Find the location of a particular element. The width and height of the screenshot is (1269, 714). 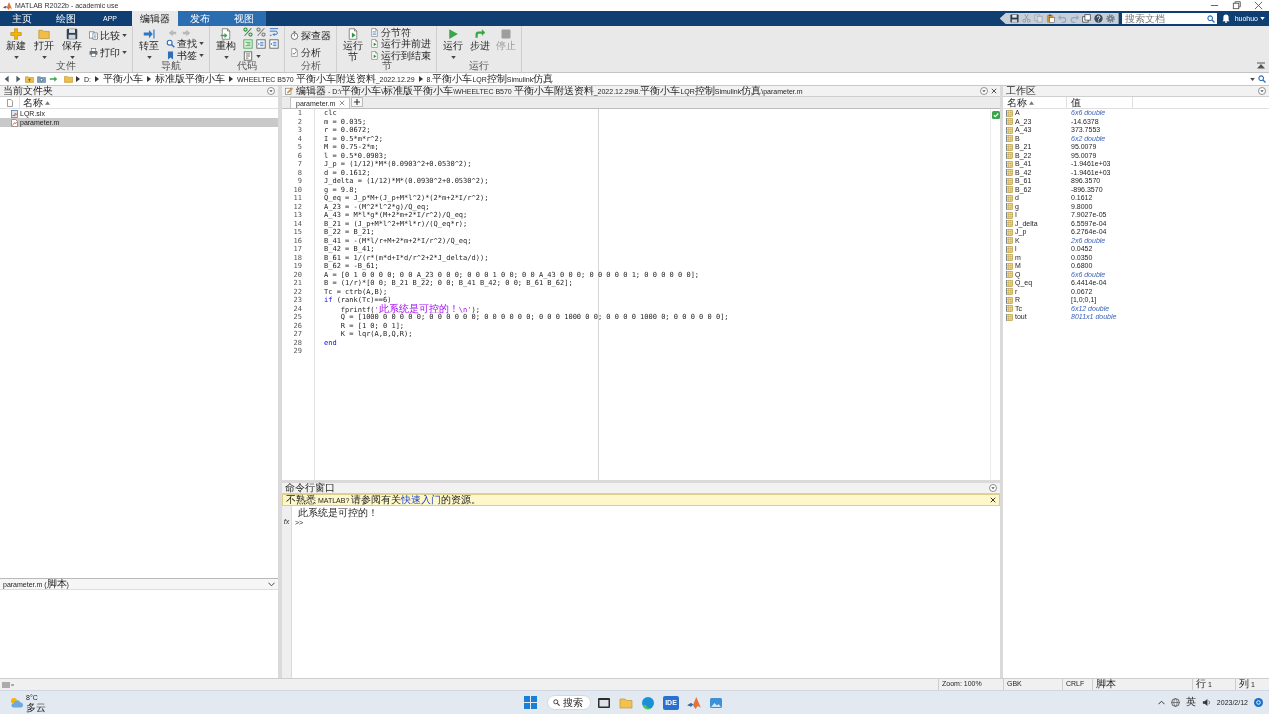

analyze-button: 分析 is located at coordinates (310, 52).